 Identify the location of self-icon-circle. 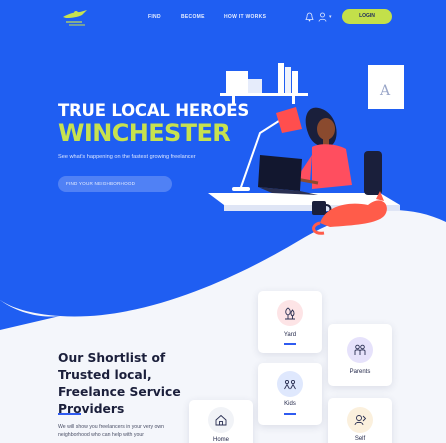
(360, 420).